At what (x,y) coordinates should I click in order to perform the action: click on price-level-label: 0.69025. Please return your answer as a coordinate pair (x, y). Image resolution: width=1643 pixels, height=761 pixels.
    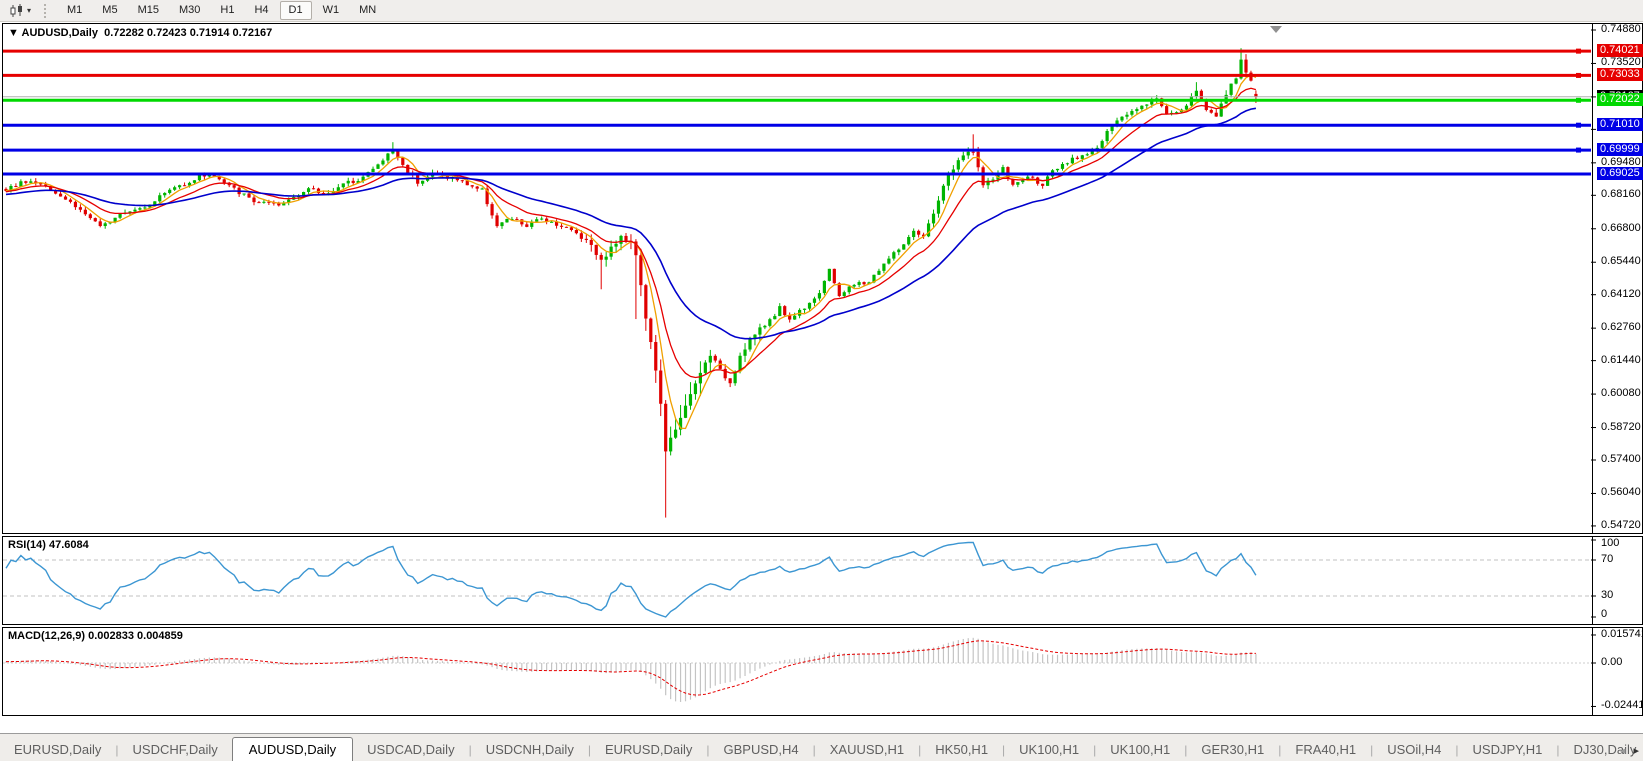
    Looking at the image, I should click on (1620, 174).